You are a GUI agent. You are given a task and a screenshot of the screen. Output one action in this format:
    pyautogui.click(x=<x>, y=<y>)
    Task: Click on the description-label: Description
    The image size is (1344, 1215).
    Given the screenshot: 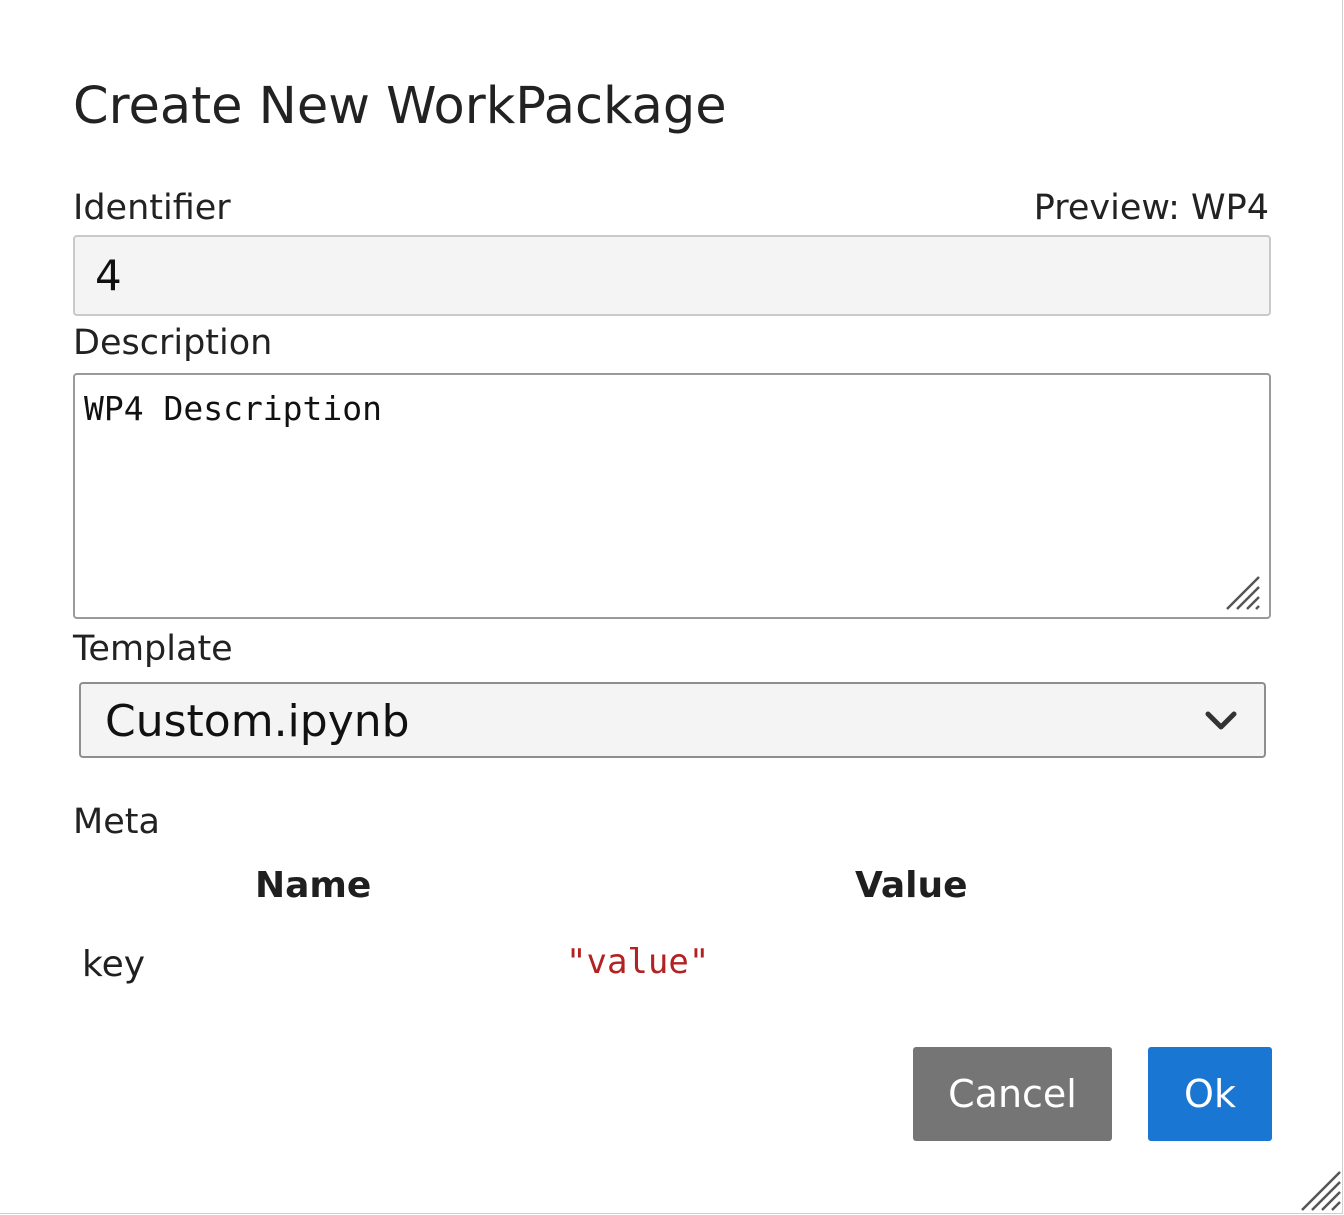 What is the action you would take?
    pyautogui.click(x=173, y=343)
    